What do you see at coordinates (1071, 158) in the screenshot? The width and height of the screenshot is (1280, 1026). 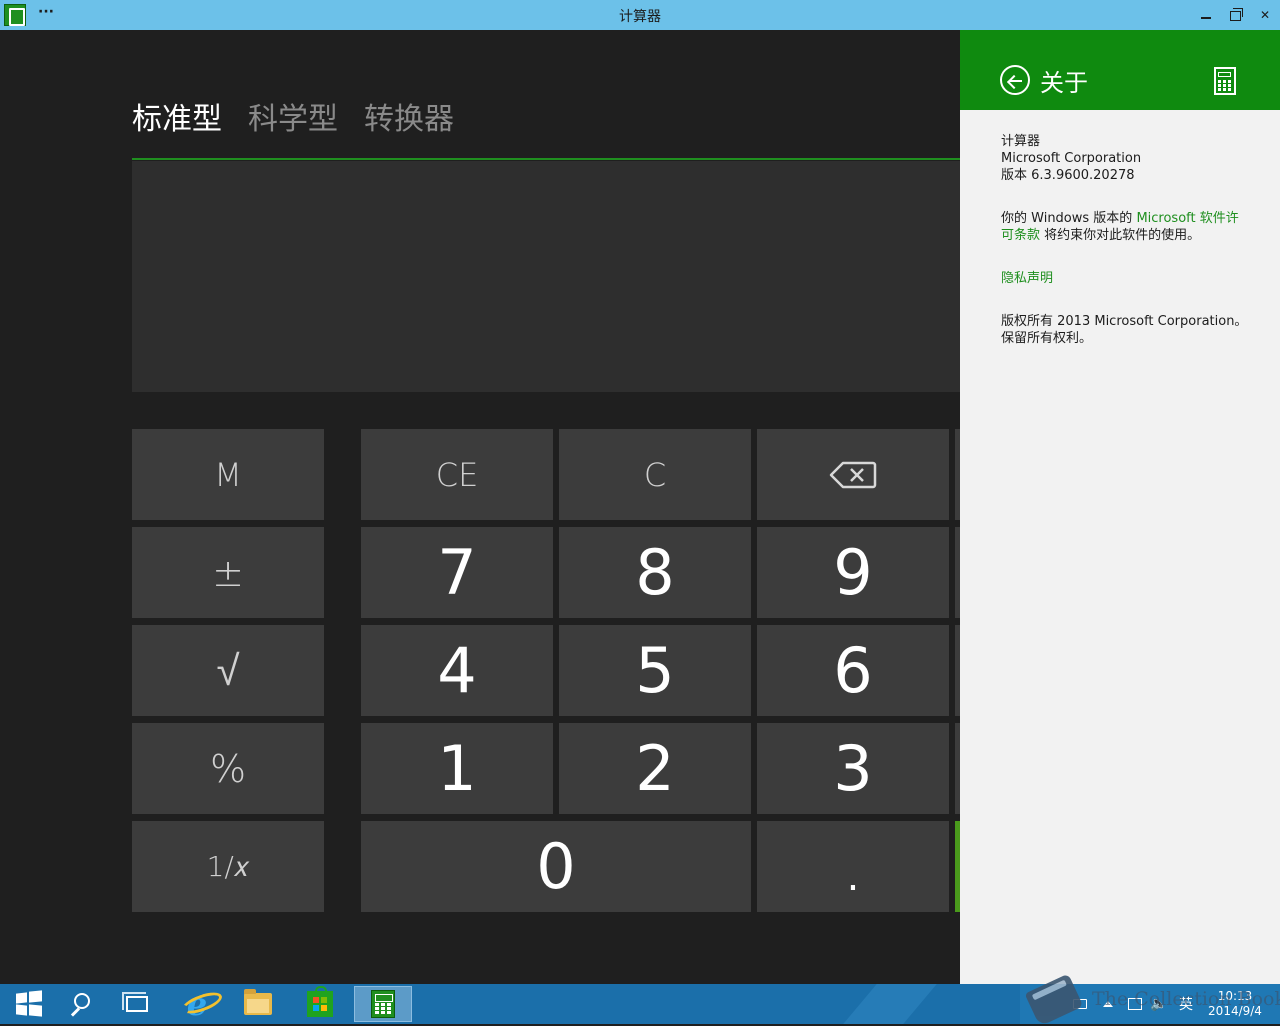 I see `publisher: Microsoft Corporation` at bounding box center [1071, 158].